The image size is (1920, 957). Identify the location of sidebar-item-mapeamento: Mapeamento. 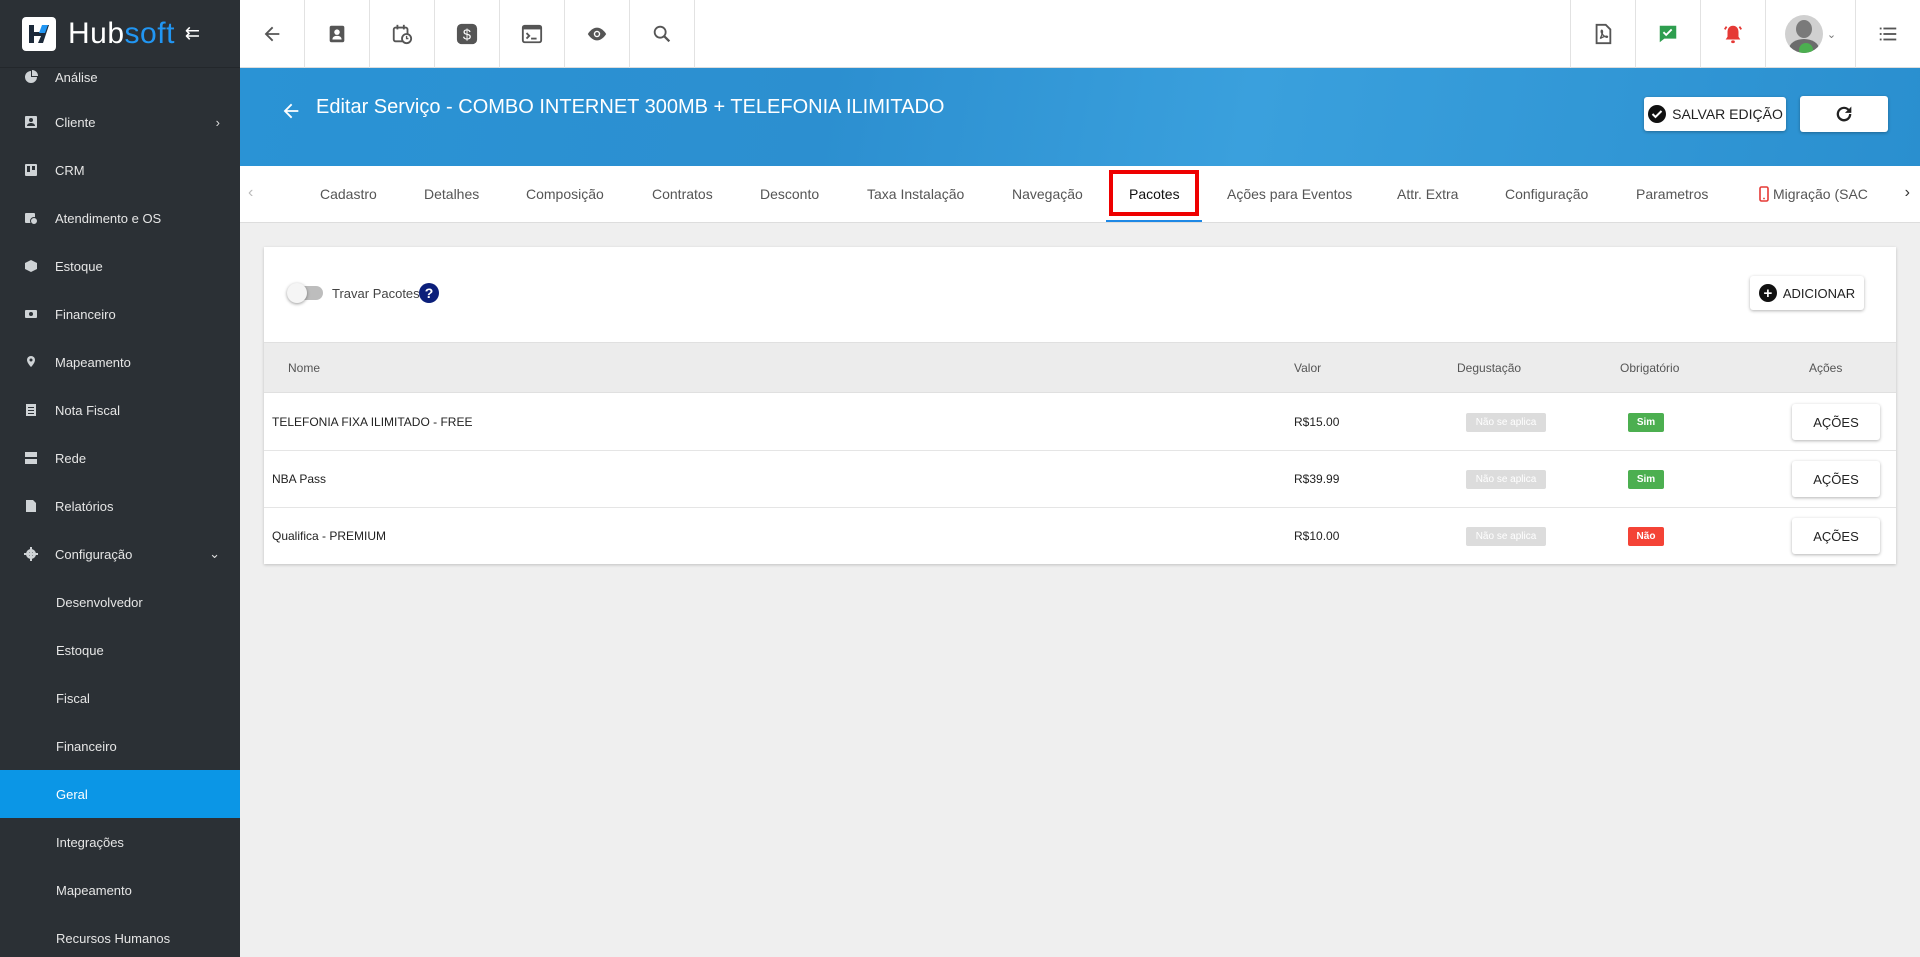
(120, 362).